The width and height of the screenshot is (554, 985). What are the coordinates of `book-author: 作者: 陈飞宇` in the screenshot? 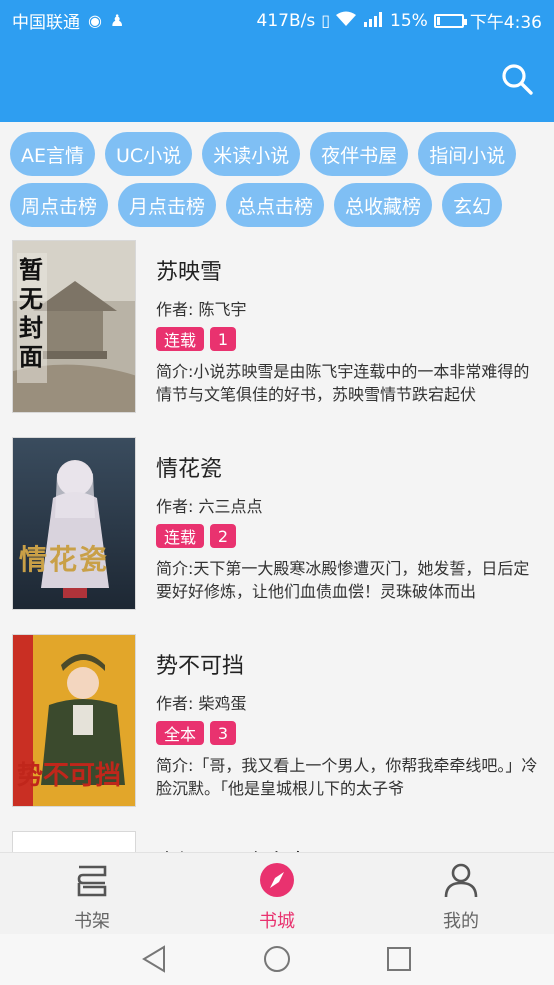 It's located at (201, 309).